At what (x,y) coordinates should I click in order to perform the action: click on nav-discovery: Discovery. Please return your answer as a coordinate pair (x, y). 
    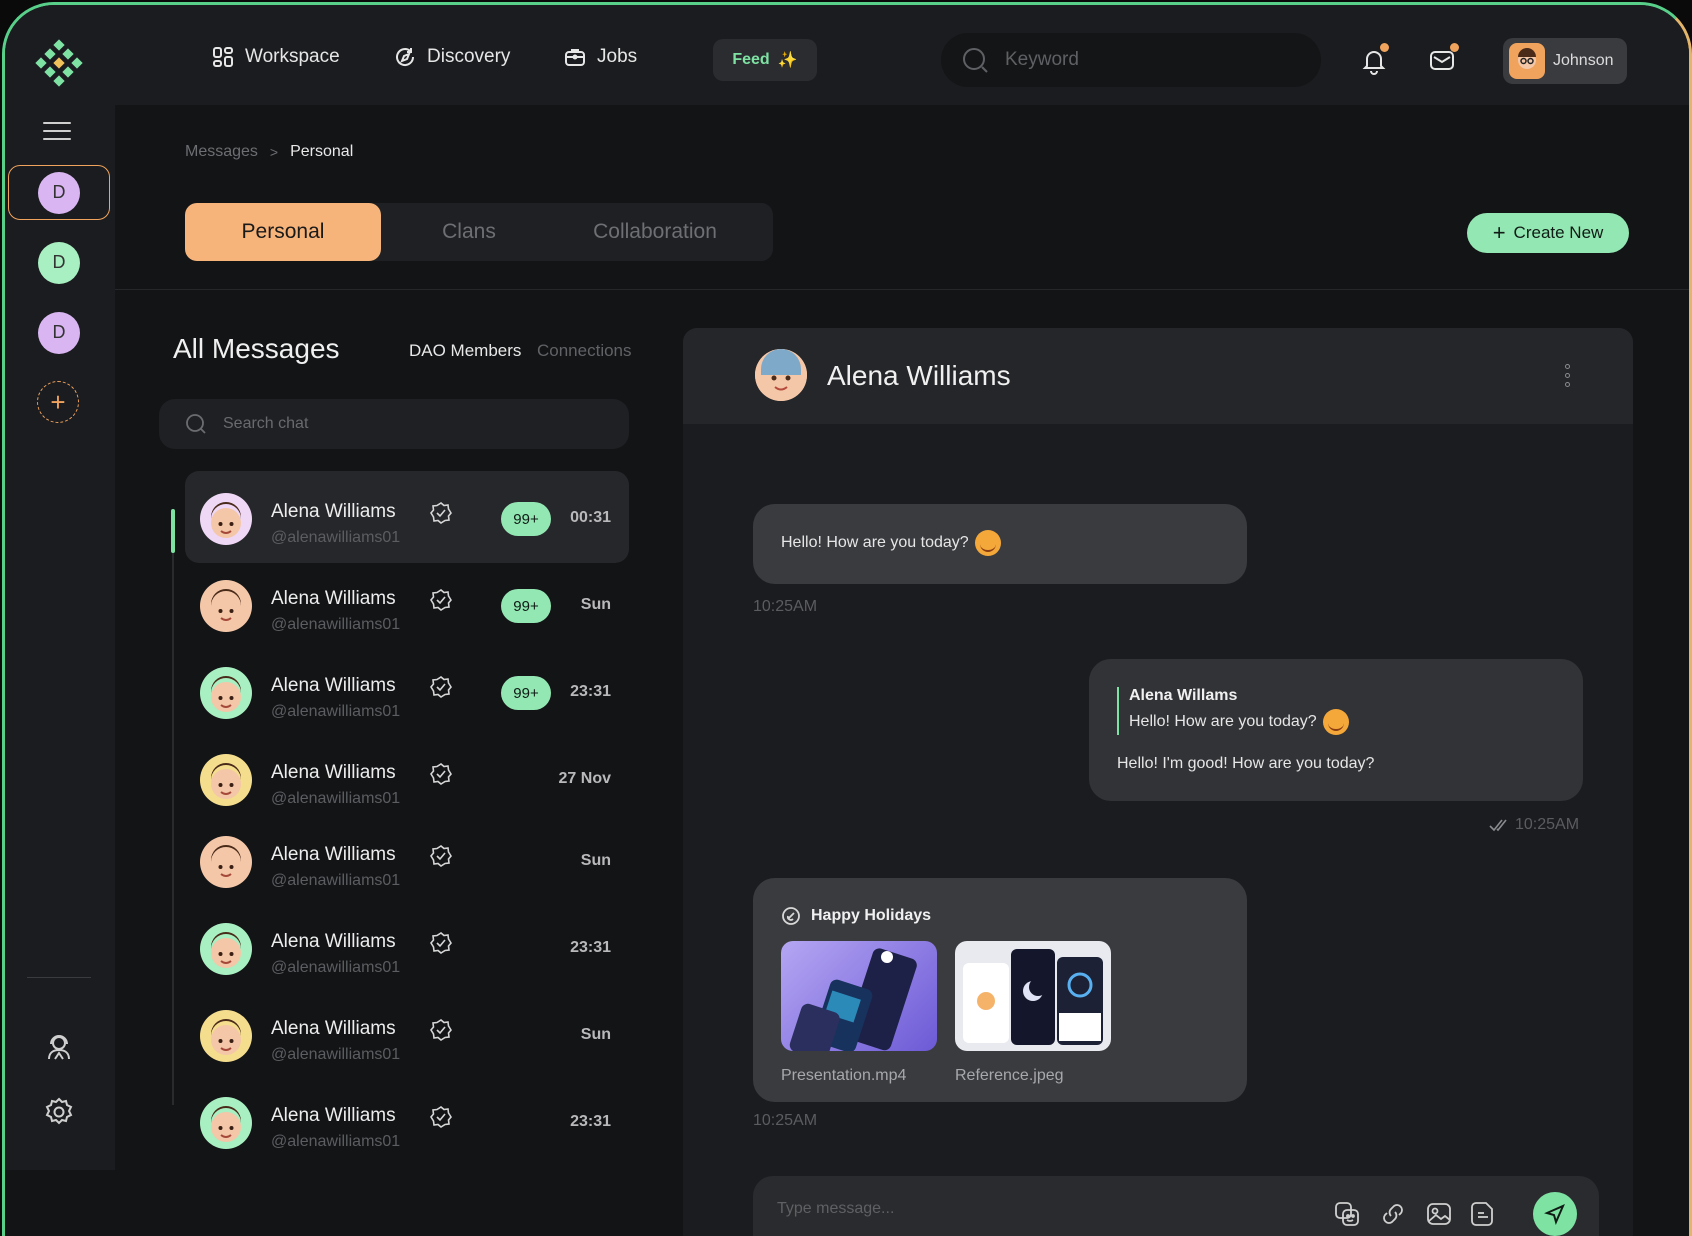
    Looking at the image, I should click on (451, 57).